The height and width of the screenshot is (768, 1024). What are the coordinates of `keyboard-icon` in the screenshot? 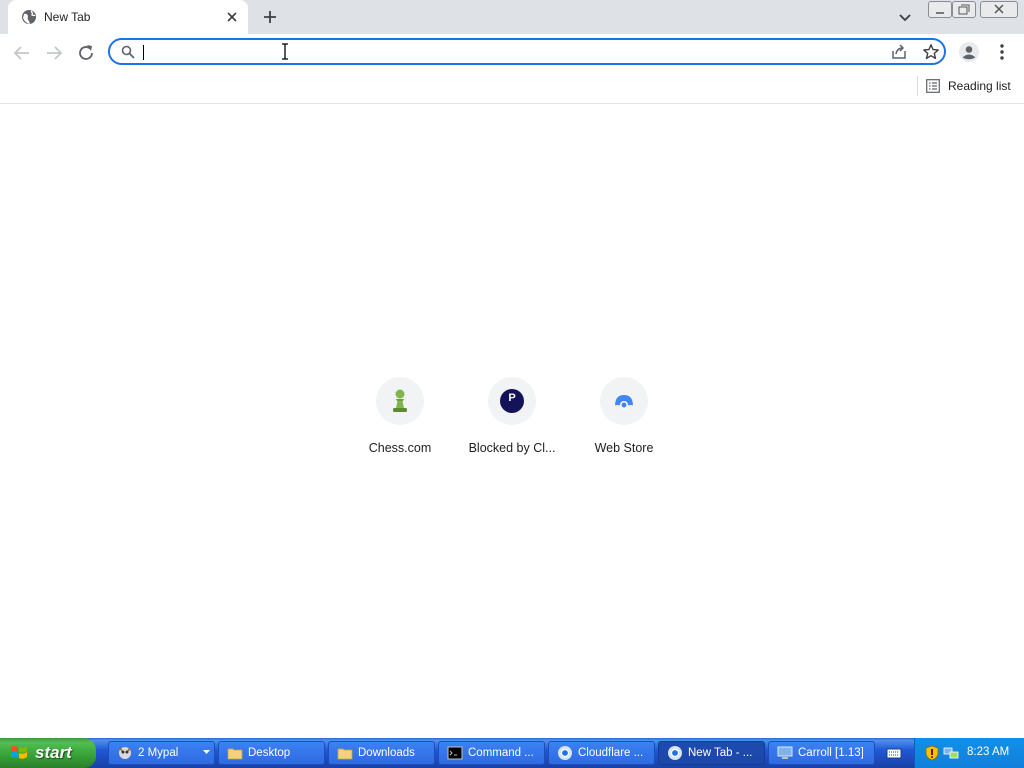 It's located at (894, 753).